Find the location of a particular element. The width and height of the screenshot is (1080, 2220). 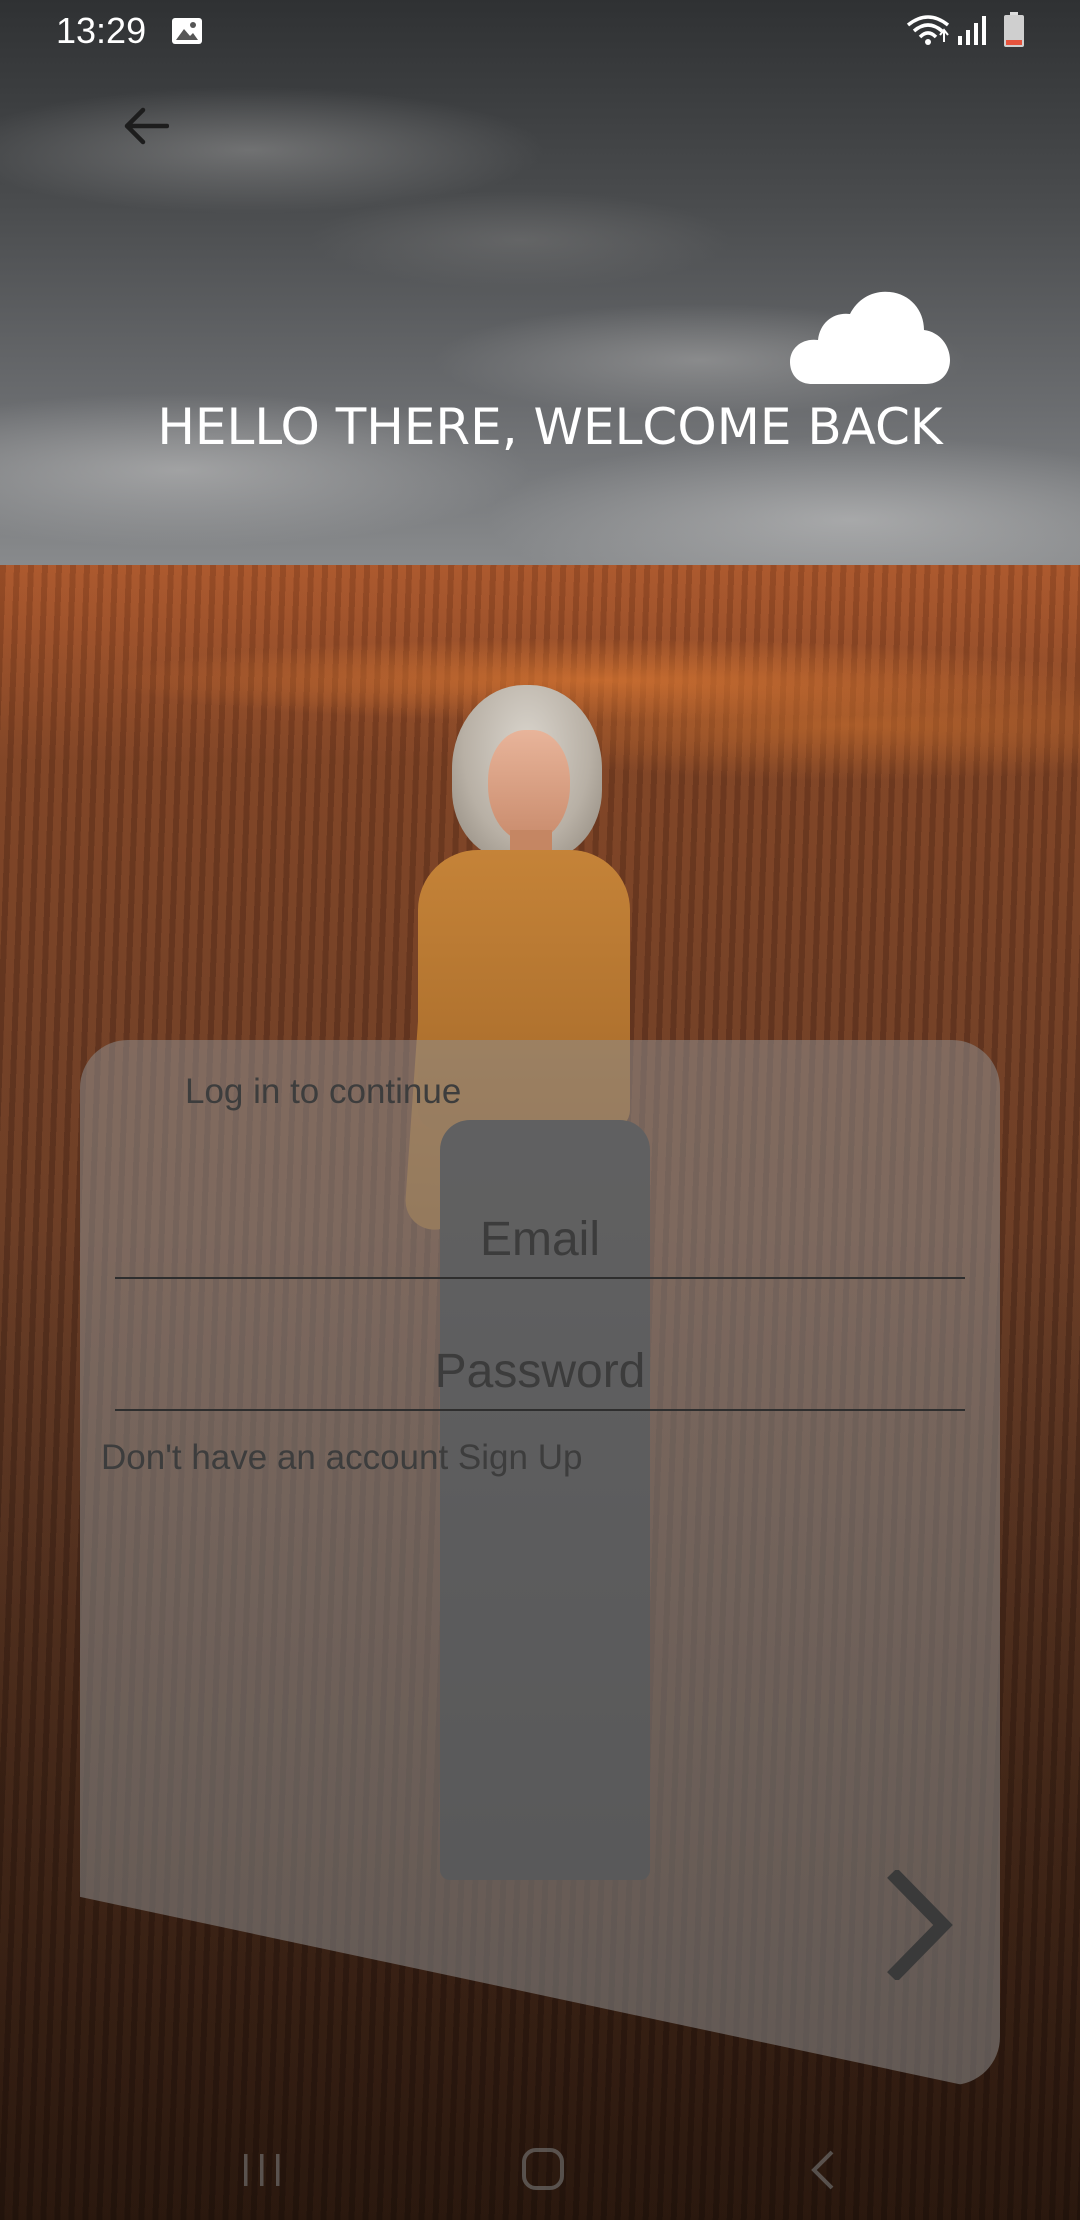

signup-link: Don't have an account Sign Up is located at coordinates (341, 1458).